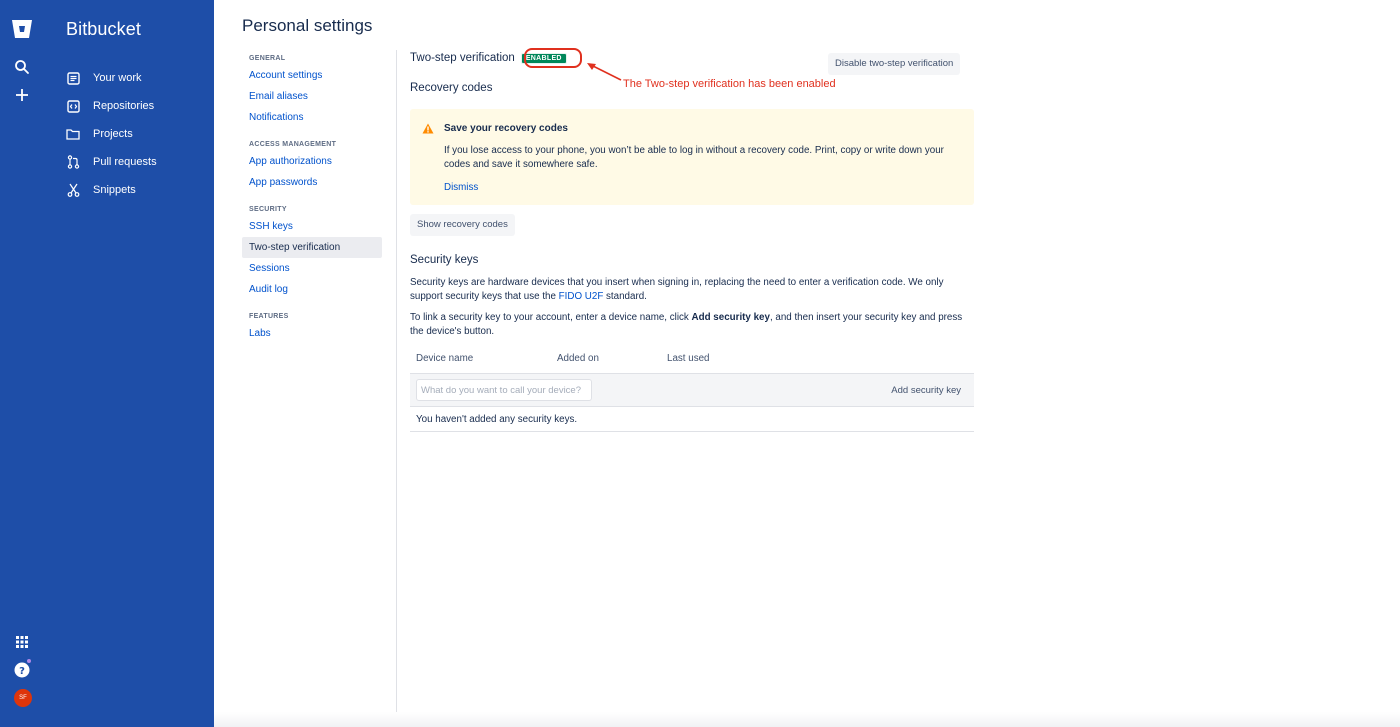 The height and width of the screenshot is (727, 1400). I want to click on settings-group-features: FEATURES, so click(269, 316).